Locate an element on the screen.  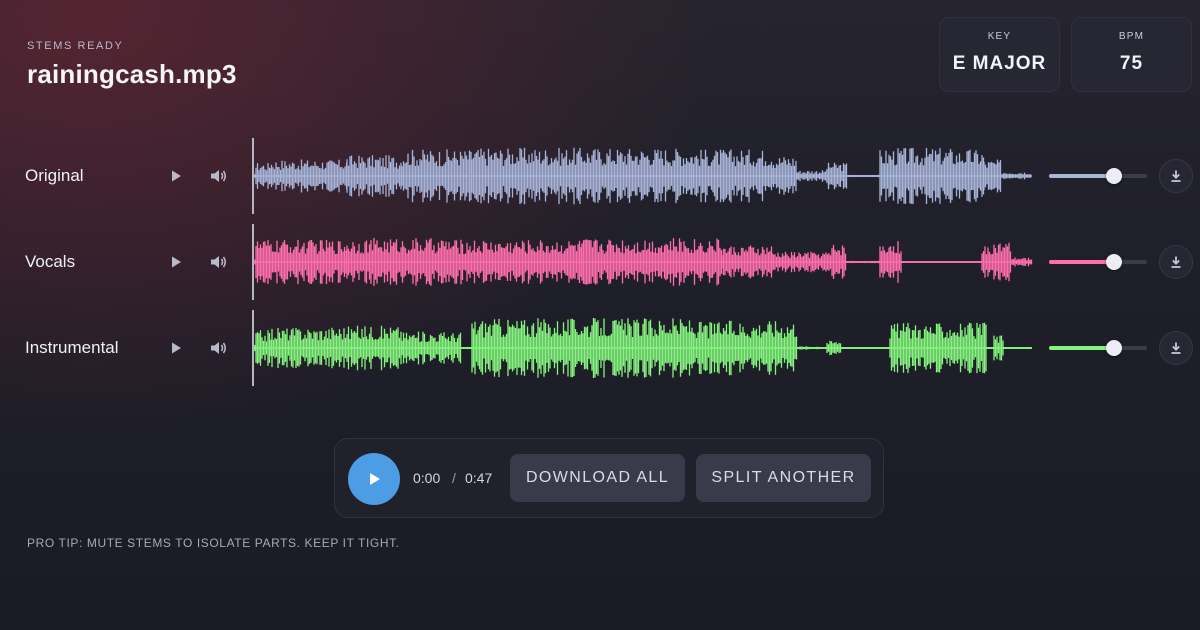
track-row-vocals: Vocals is located at coordinates (600, 262).